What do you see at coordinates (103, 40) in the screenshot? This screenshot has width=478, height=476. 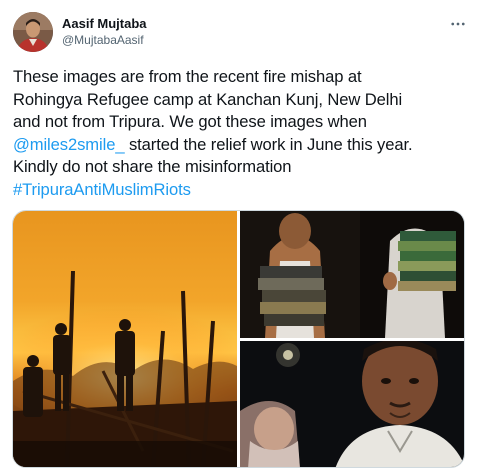 I see `author-handle: @MujtabaAasif` at bounding box center [103, 40].